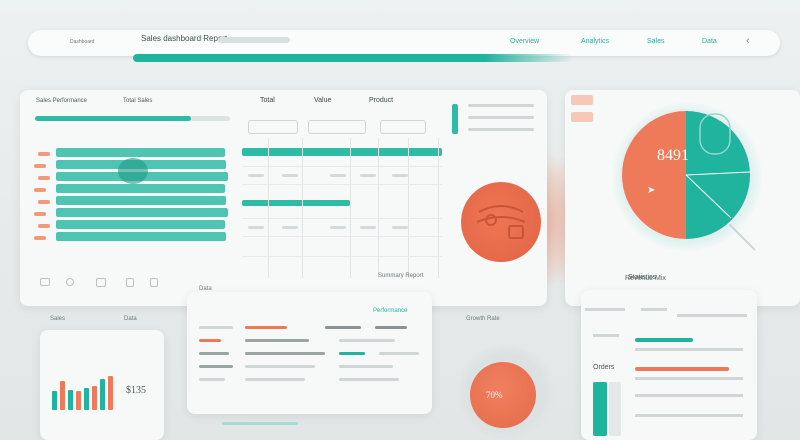 The height and width of the screenshot is (440, 800). I want to click on document-icon, so click(130, 282).